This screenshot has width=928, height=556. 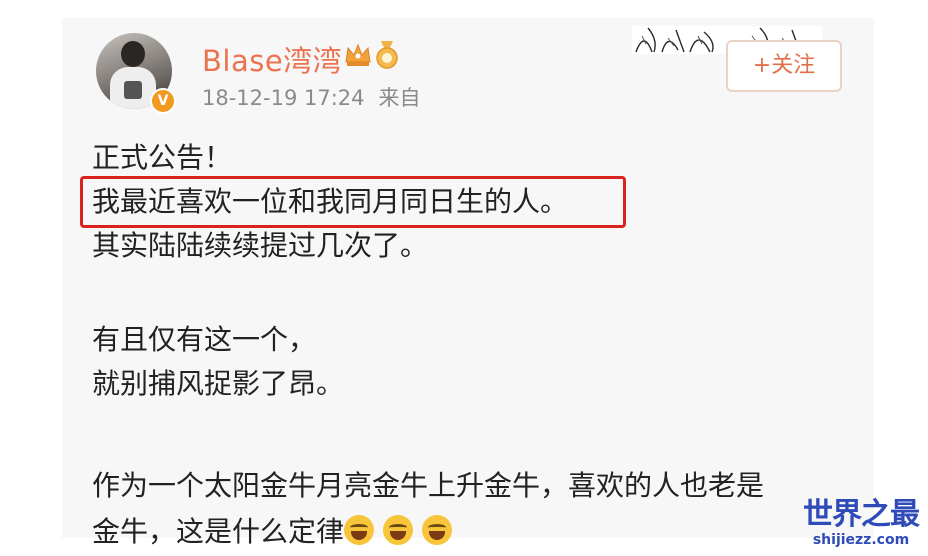 I want to click on watermark-url: shijiezz.com, so click(x=861, y=540).